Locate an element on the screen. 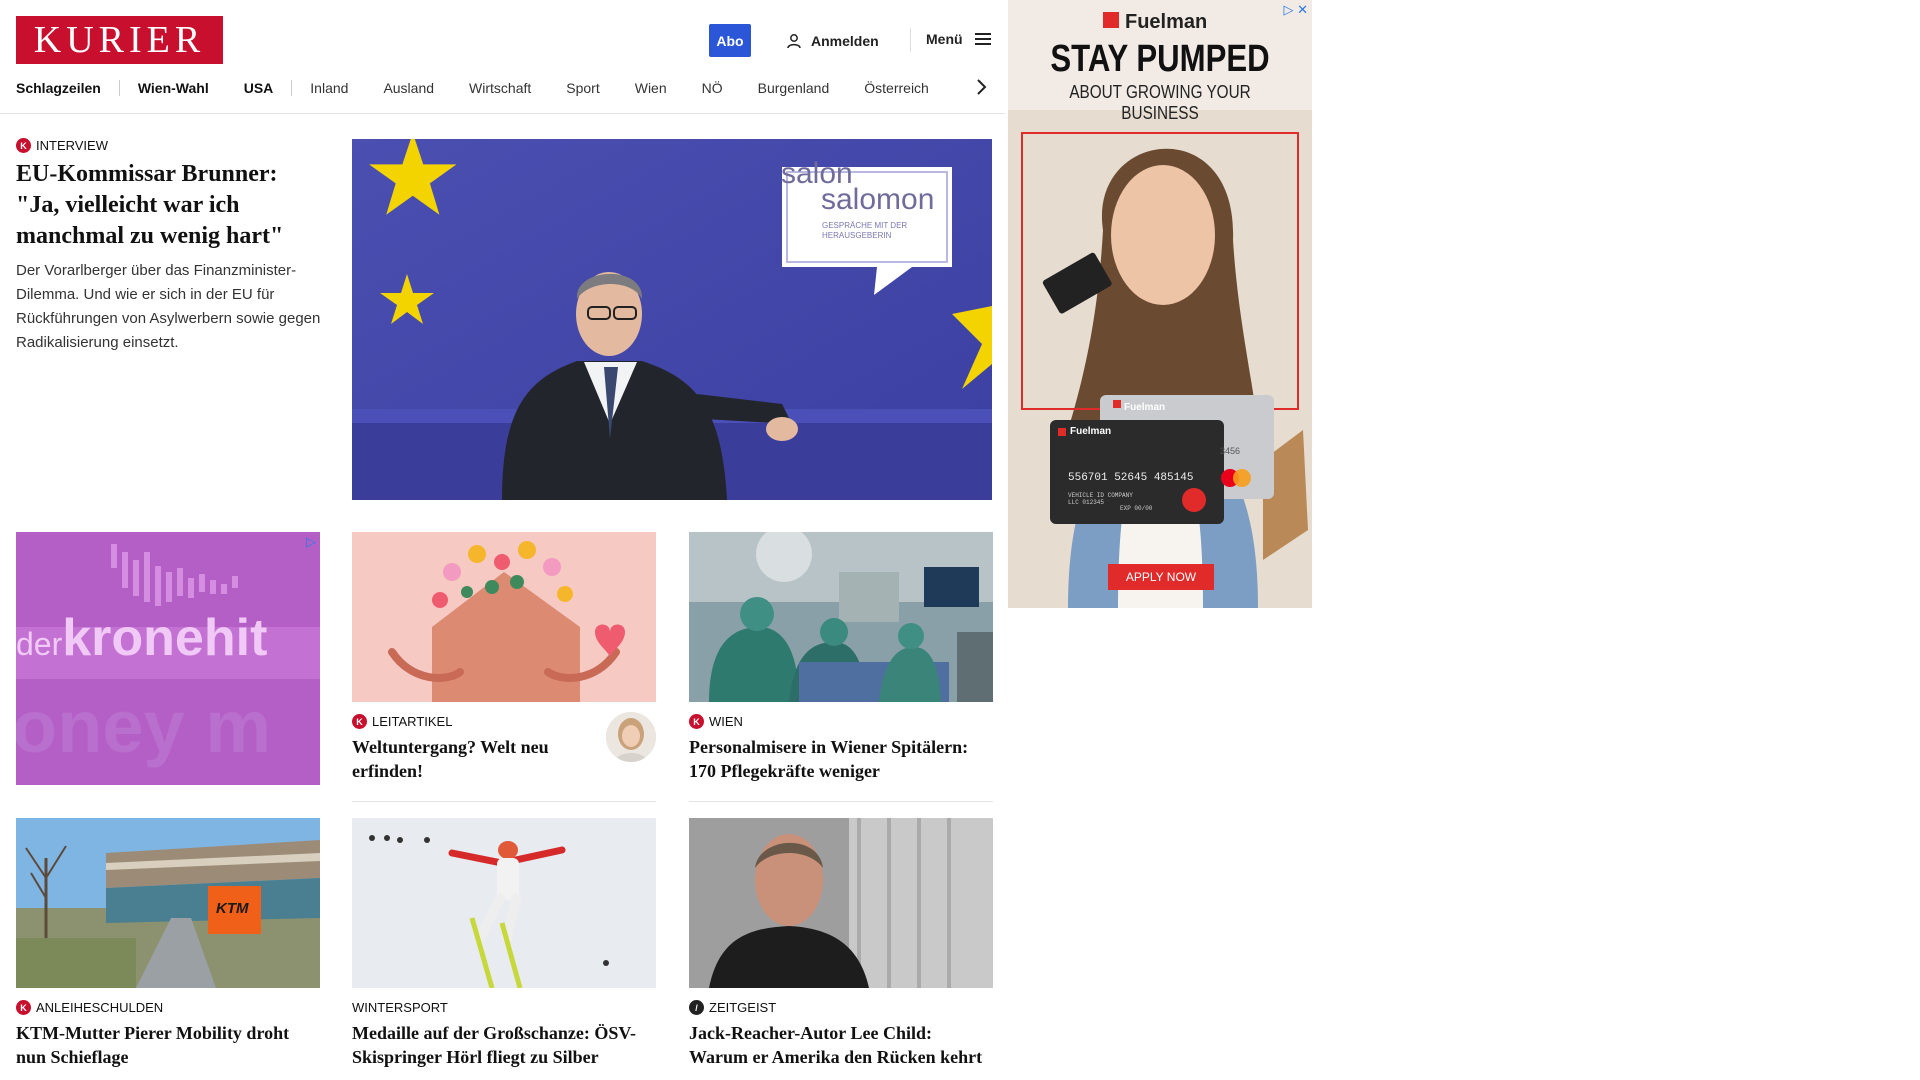 The height and width of the screenshot is (1080, 1920). card-number: 556701 52645 485145 is located at coordinates (1131, 478).